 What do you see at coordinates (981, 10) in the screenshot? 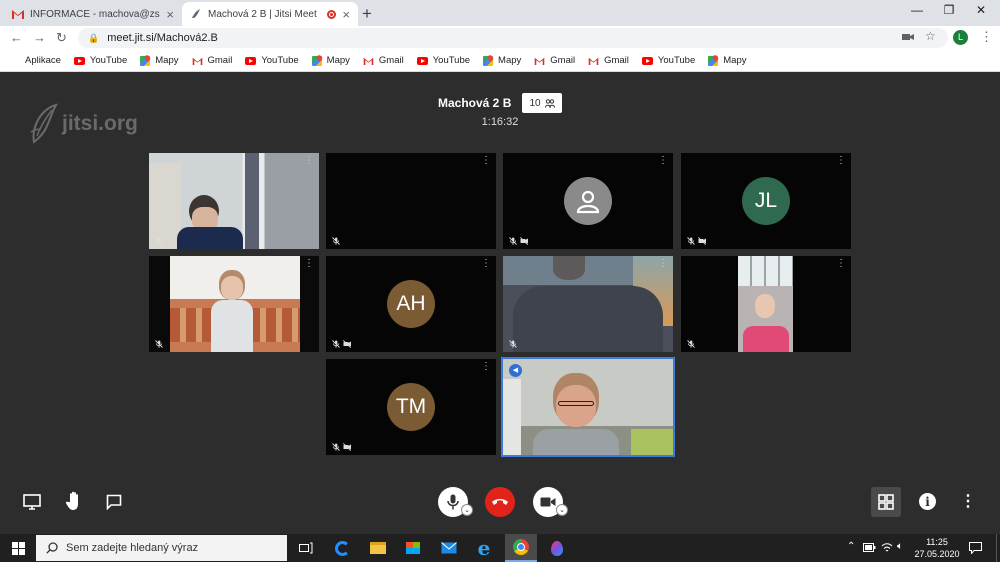
I see `window-close-icon: ✕` at bounding box center [981, 10].